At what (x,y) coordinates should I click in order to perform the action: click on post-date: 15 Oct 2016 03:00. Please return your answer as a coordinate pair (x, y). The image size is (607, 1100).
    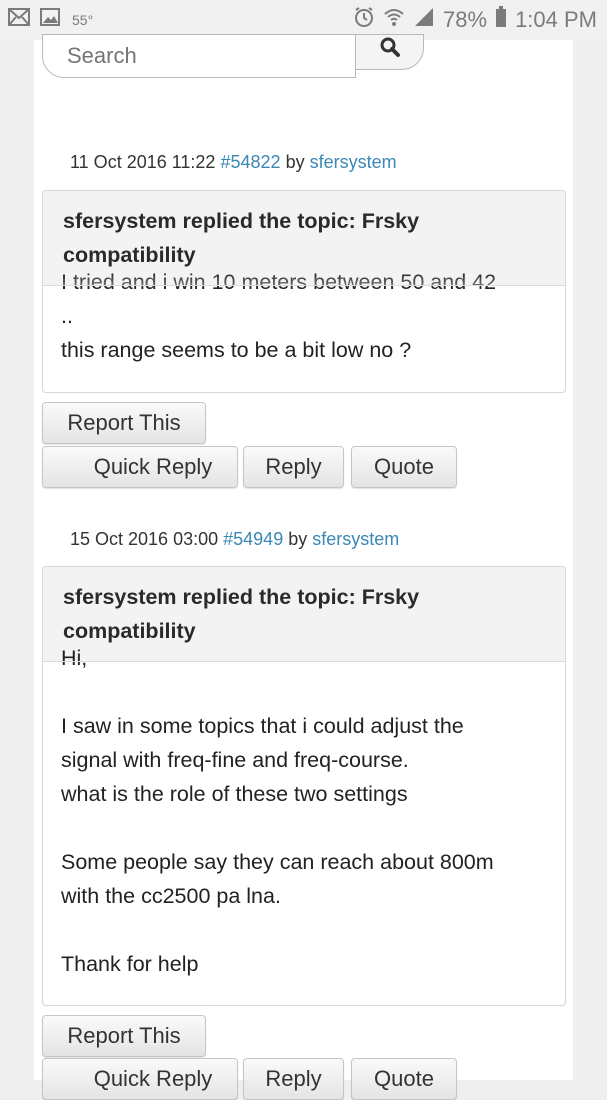
    Looking at the image, I should click on (144, 539).